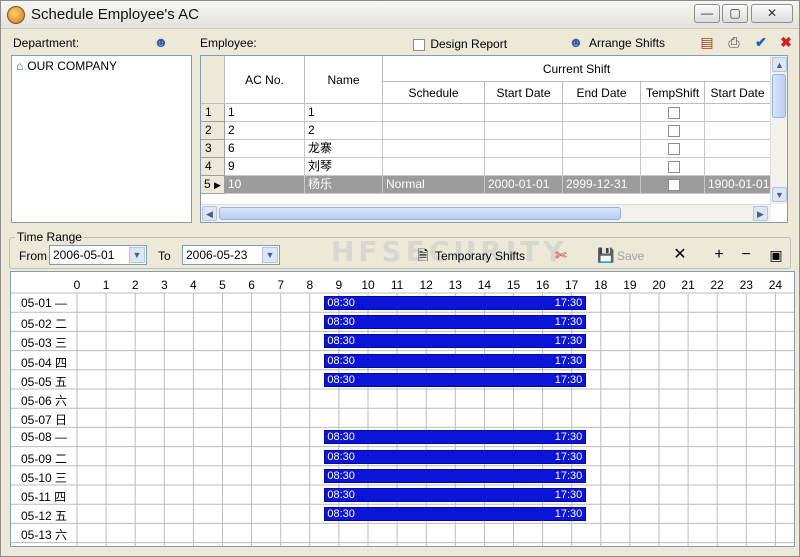  I want to click on save-button: 💾 Save, so click(620, 255).